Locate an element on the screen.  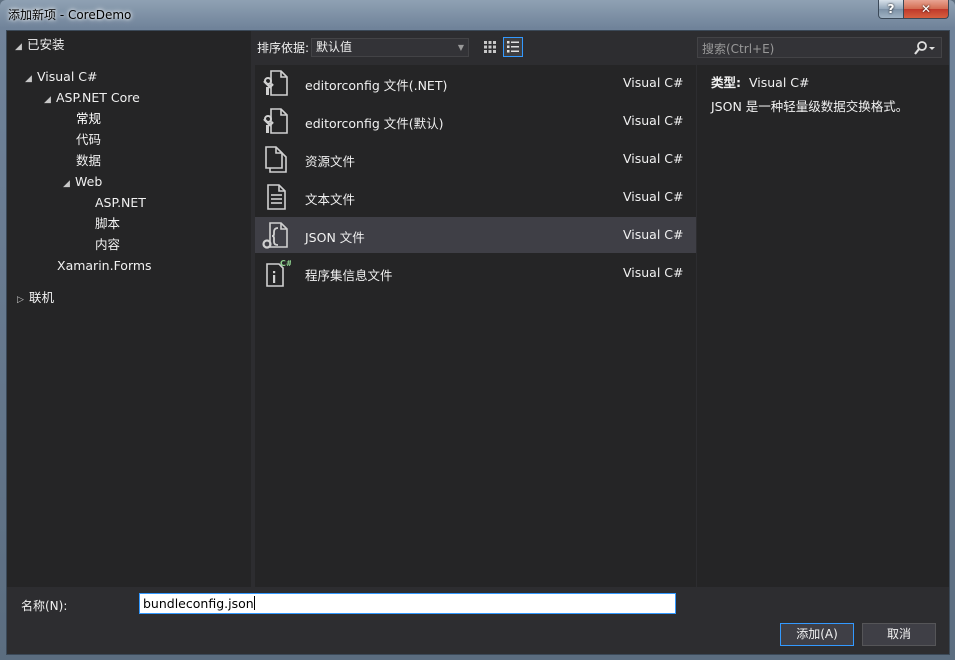
list-item: C# 程序集信息文件 Visual C# is located at coordinates (475, 273).